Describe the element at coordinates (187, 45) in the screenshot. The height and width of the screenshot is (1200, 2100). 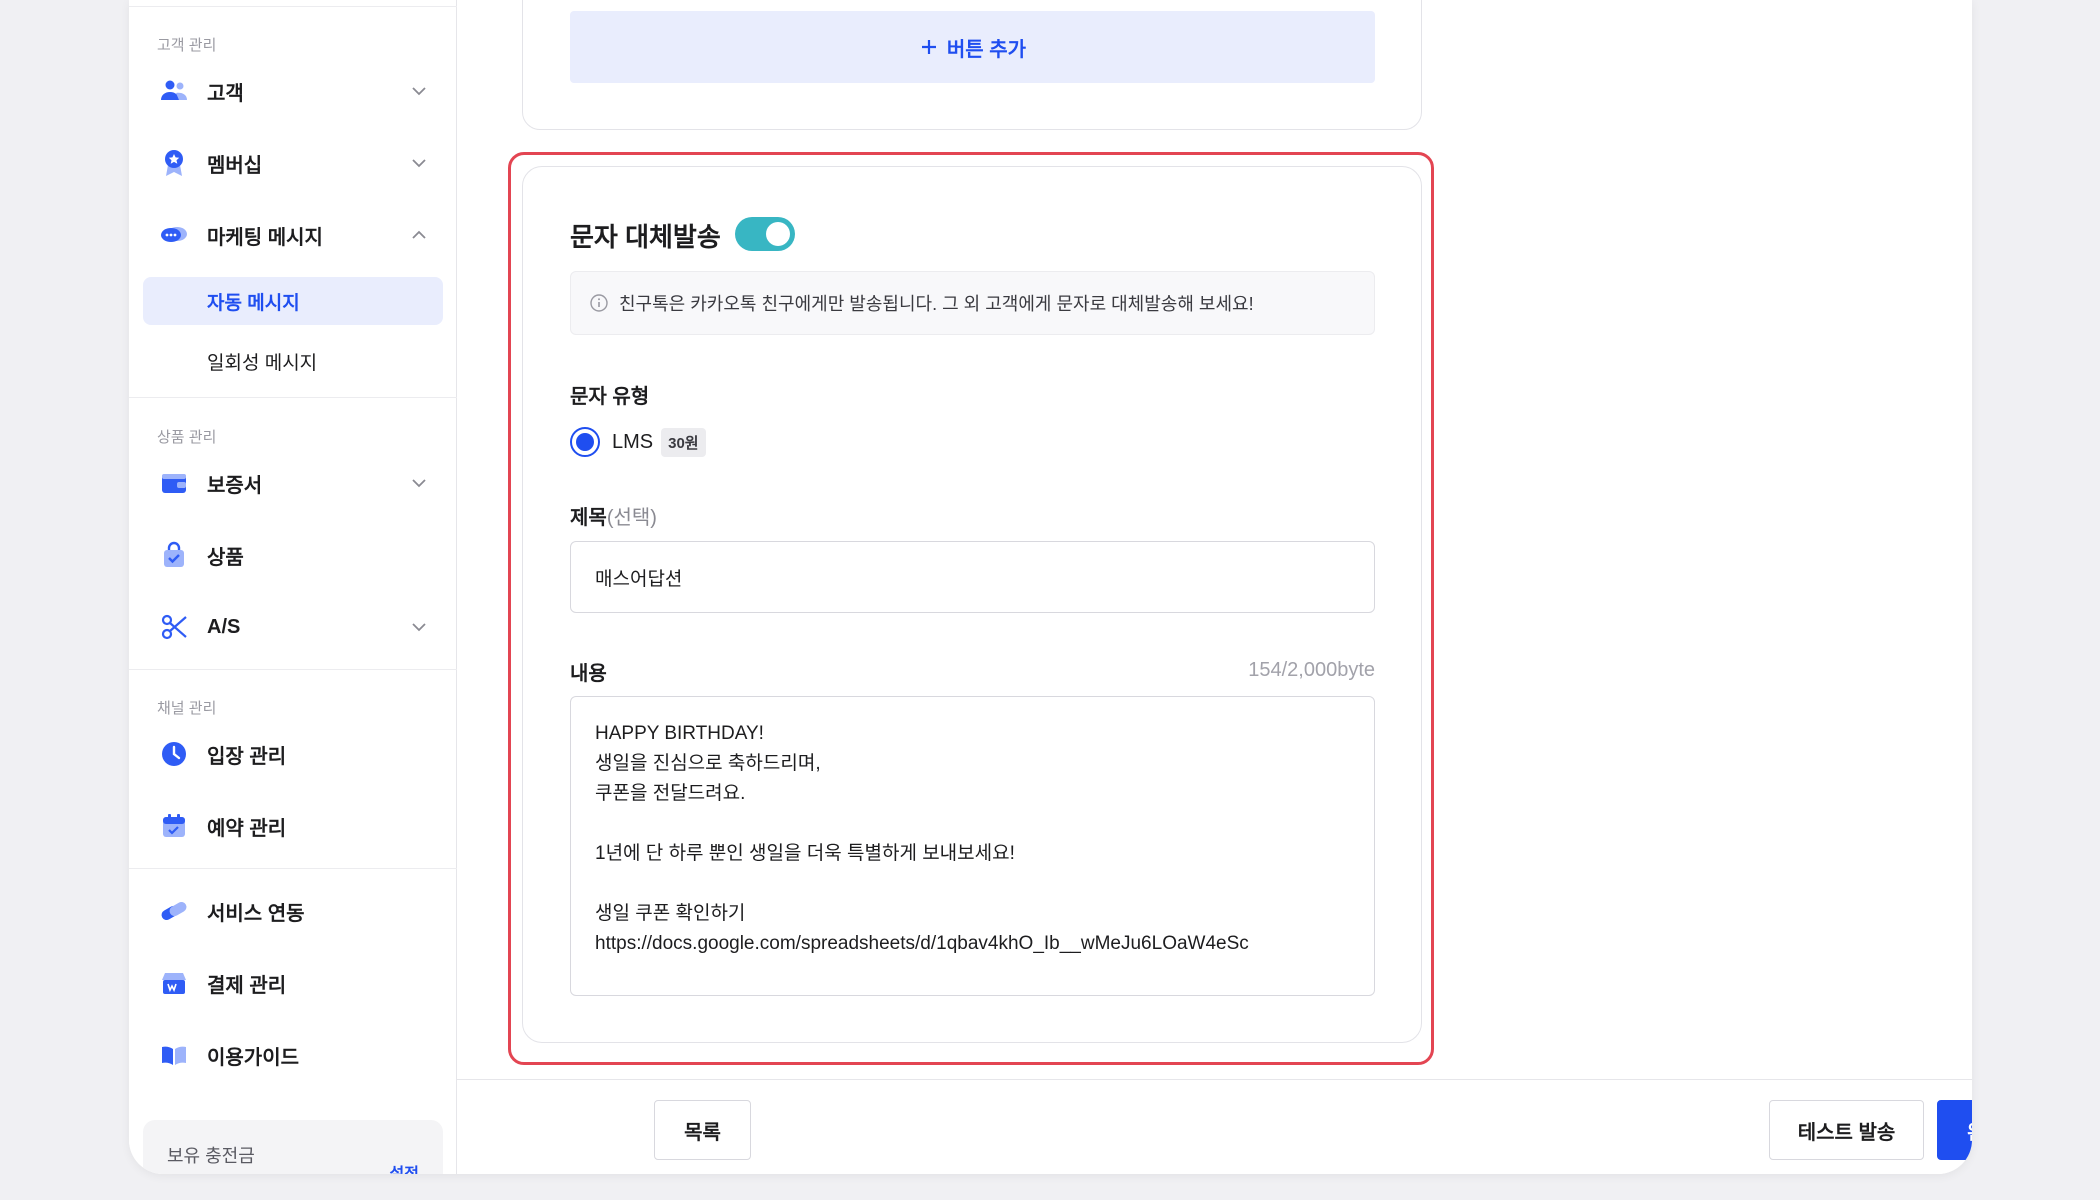
I see `section-title-customer: 고객 관리` at that location.